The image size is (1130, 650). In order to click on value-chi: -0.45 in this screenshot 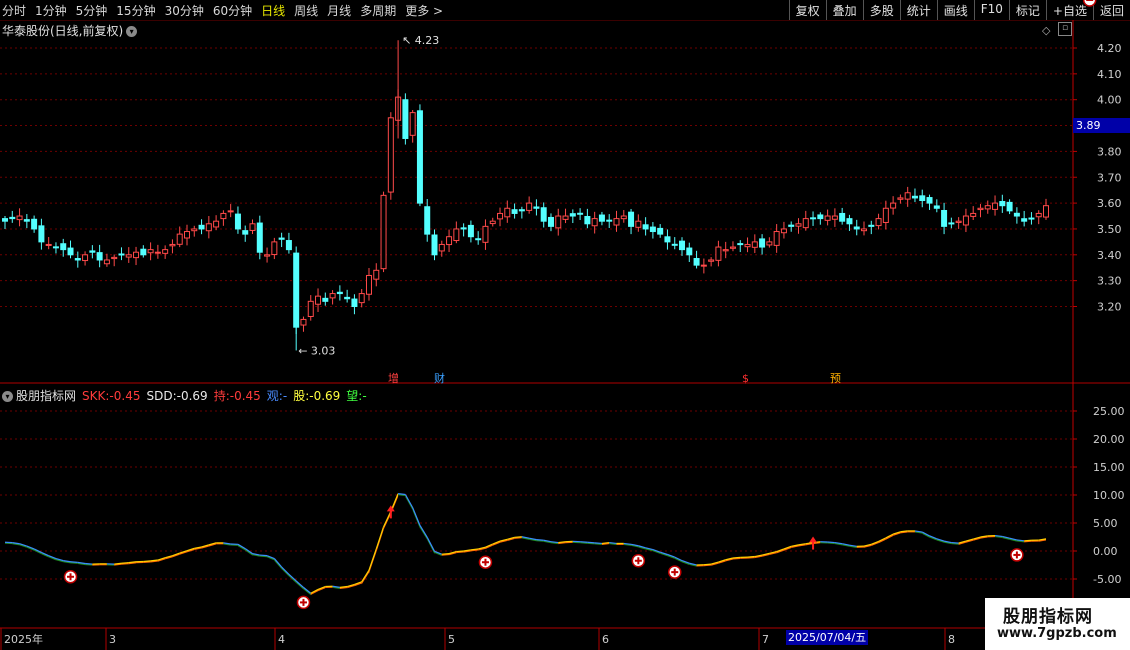, I will do `click(245, 396)`.